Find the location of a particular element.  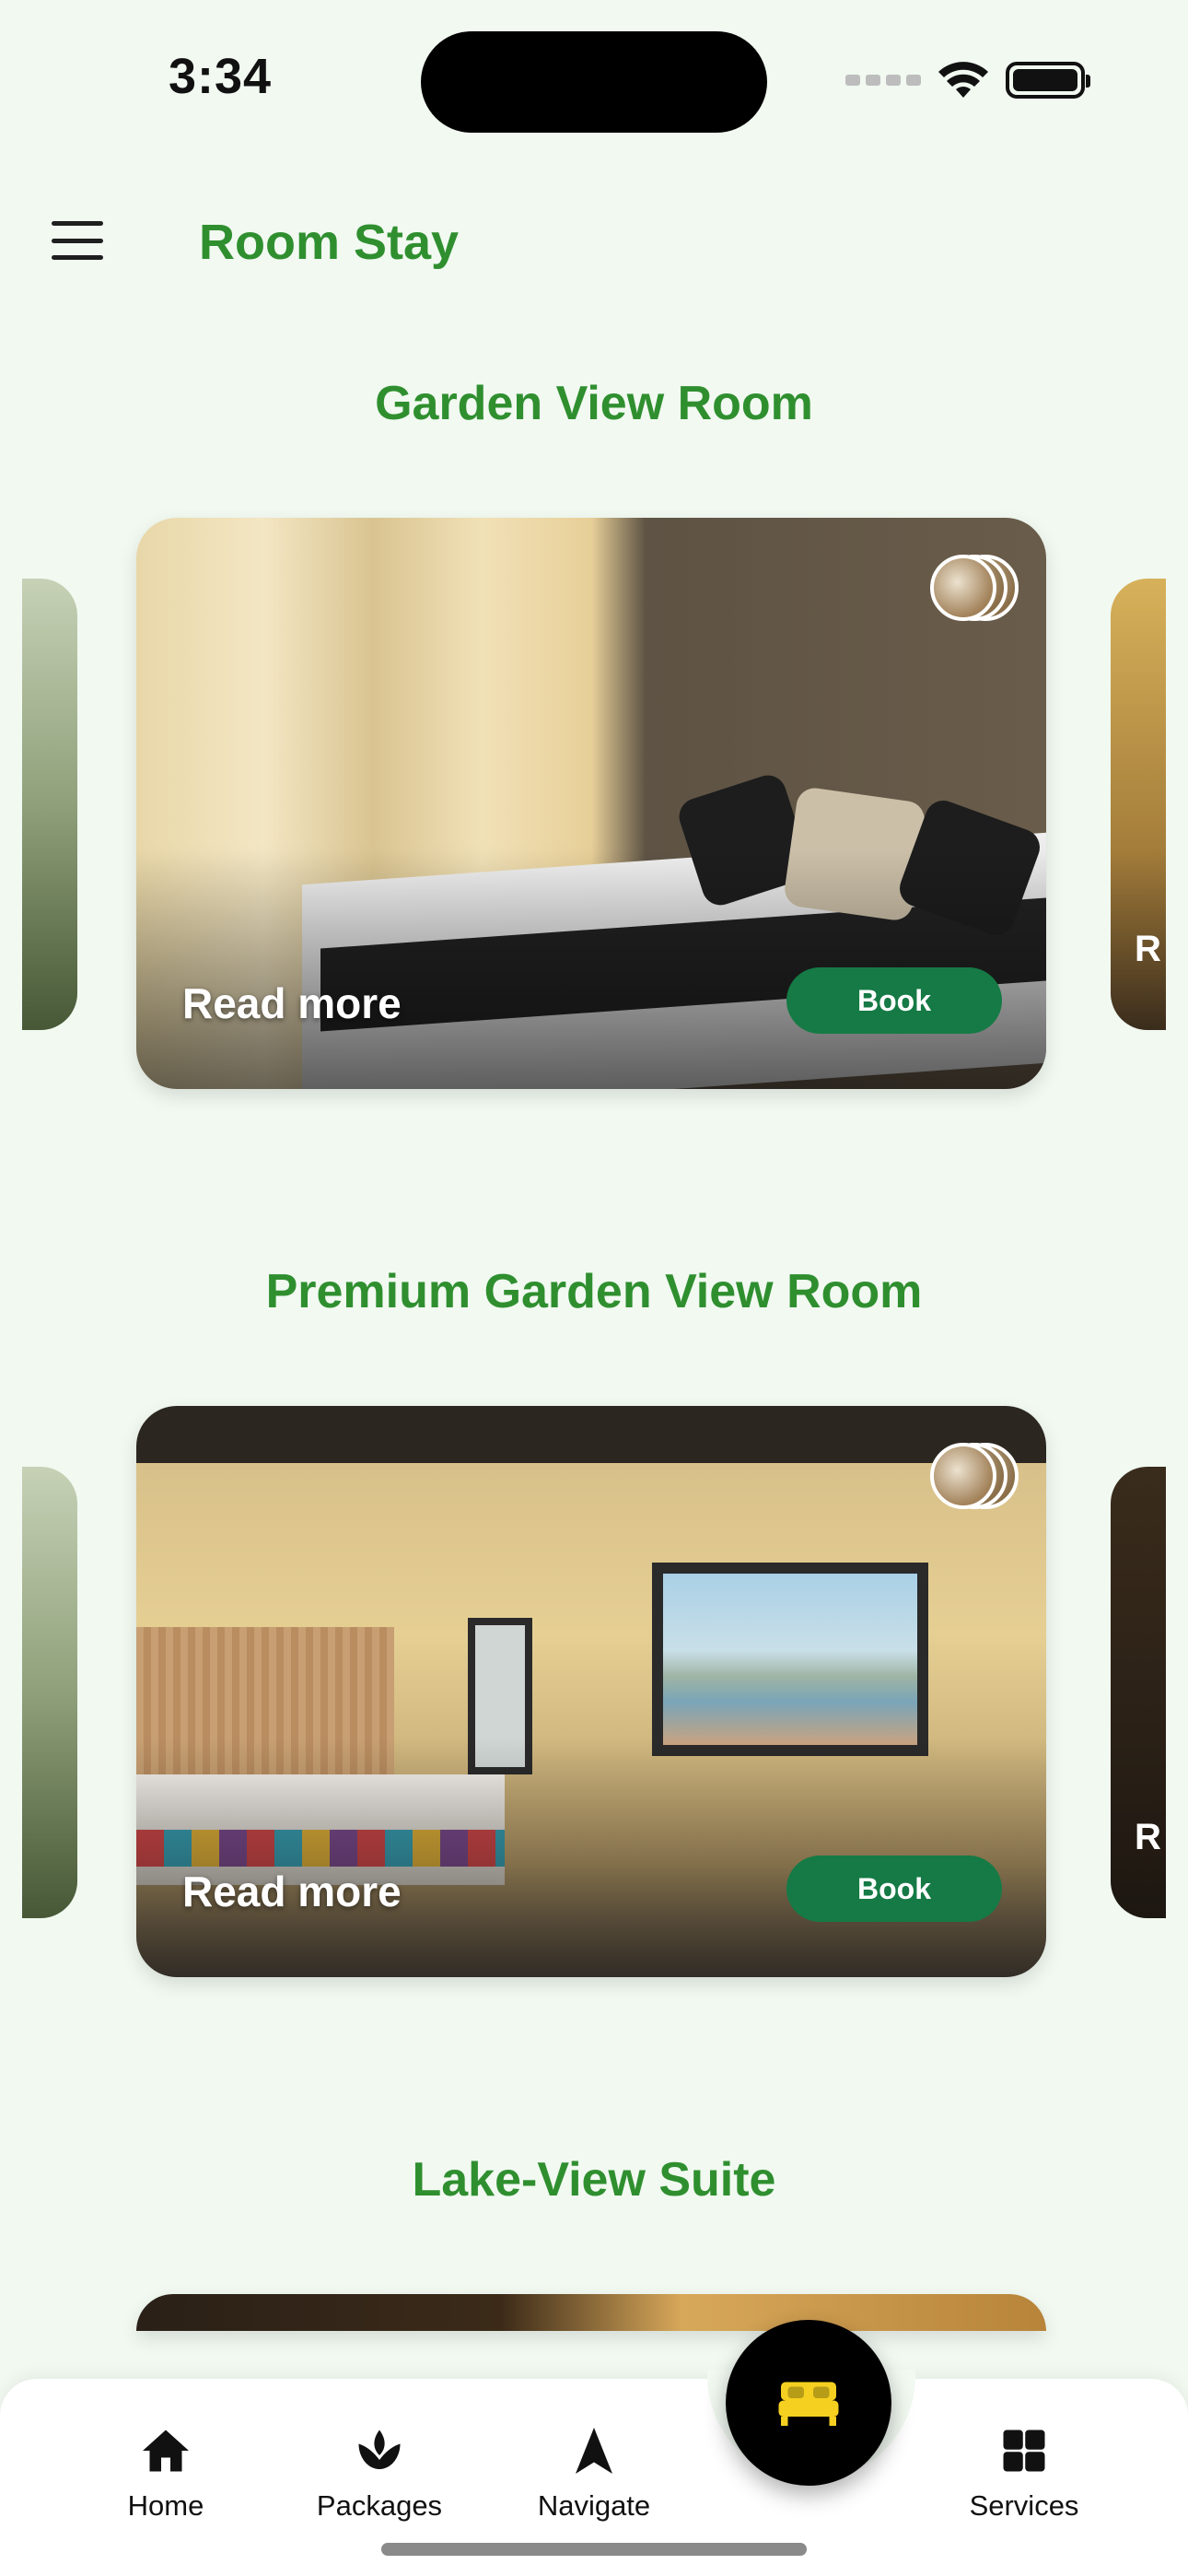

hamburger-menu-icon is located at coordinates (77, 240).